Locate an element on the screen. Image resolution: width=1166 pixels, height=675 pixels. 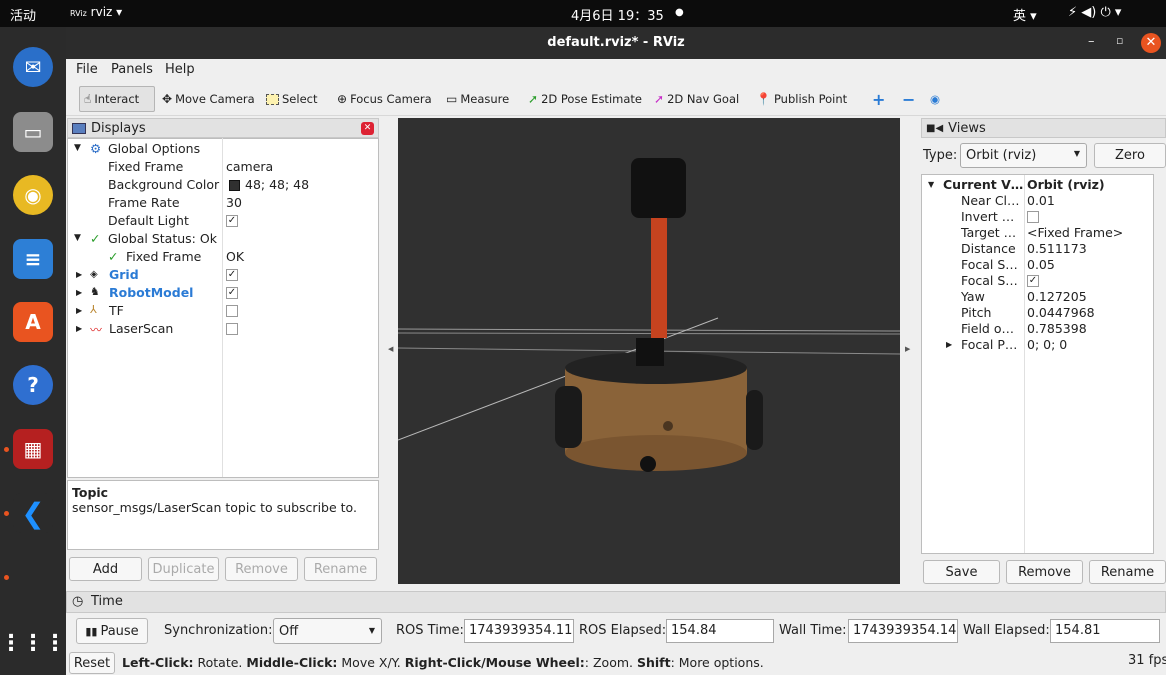
column-divider is located at coordinates (222, 307).